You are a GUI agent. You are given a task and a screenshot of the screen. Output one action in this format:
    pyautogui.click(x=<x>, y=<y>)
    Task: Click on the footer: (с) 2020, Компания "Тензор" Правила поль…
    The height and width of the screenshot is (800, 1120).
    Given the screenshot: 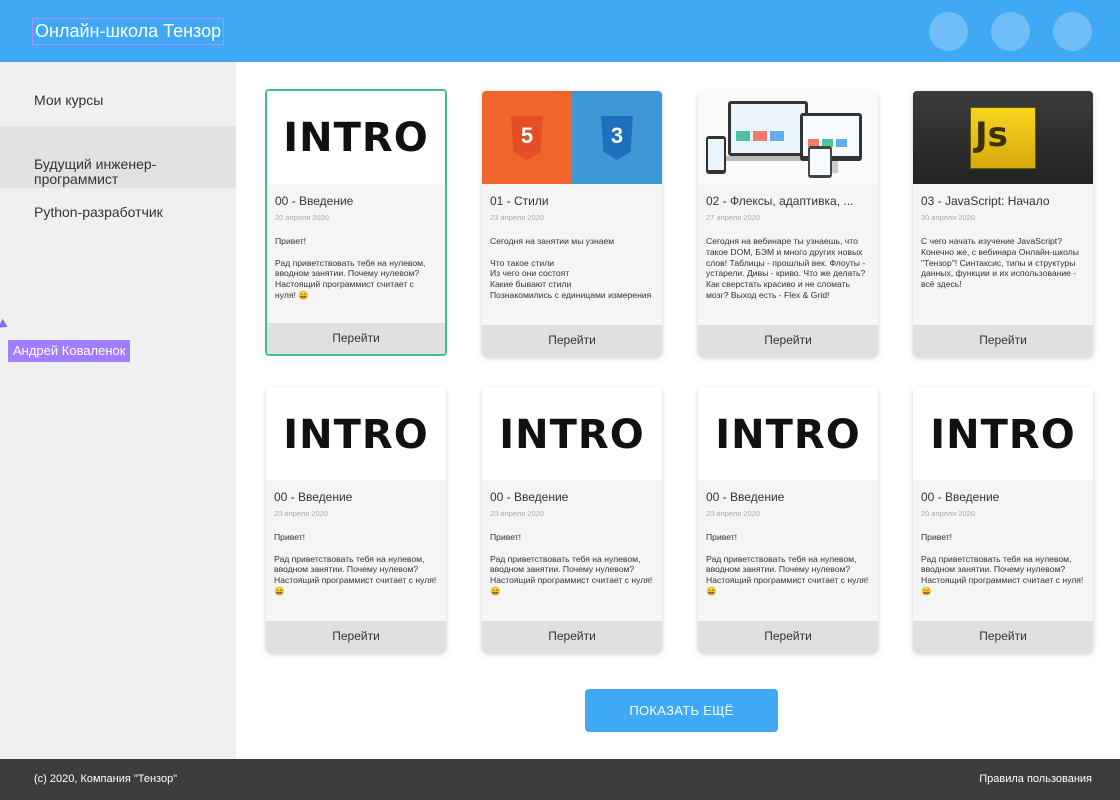 What is the action you would take?
    pyautogui.click(x=560, y=779)
    